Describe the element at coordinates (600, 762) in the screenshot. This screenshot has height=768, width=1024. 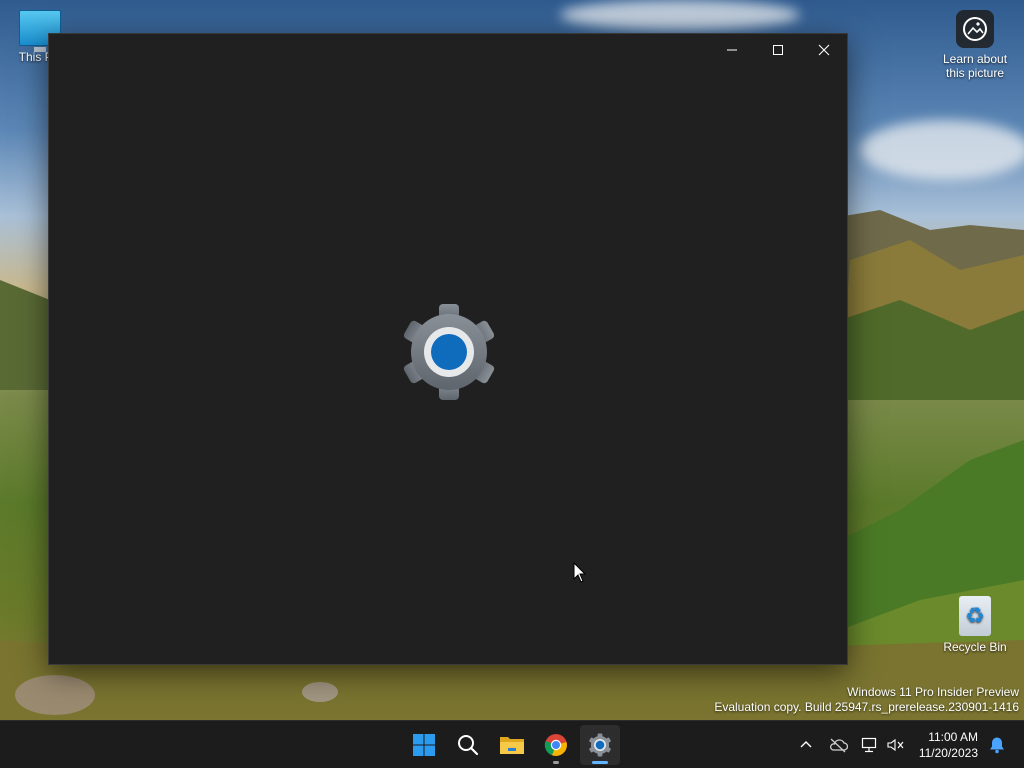
I see `active-indicator` at that location.